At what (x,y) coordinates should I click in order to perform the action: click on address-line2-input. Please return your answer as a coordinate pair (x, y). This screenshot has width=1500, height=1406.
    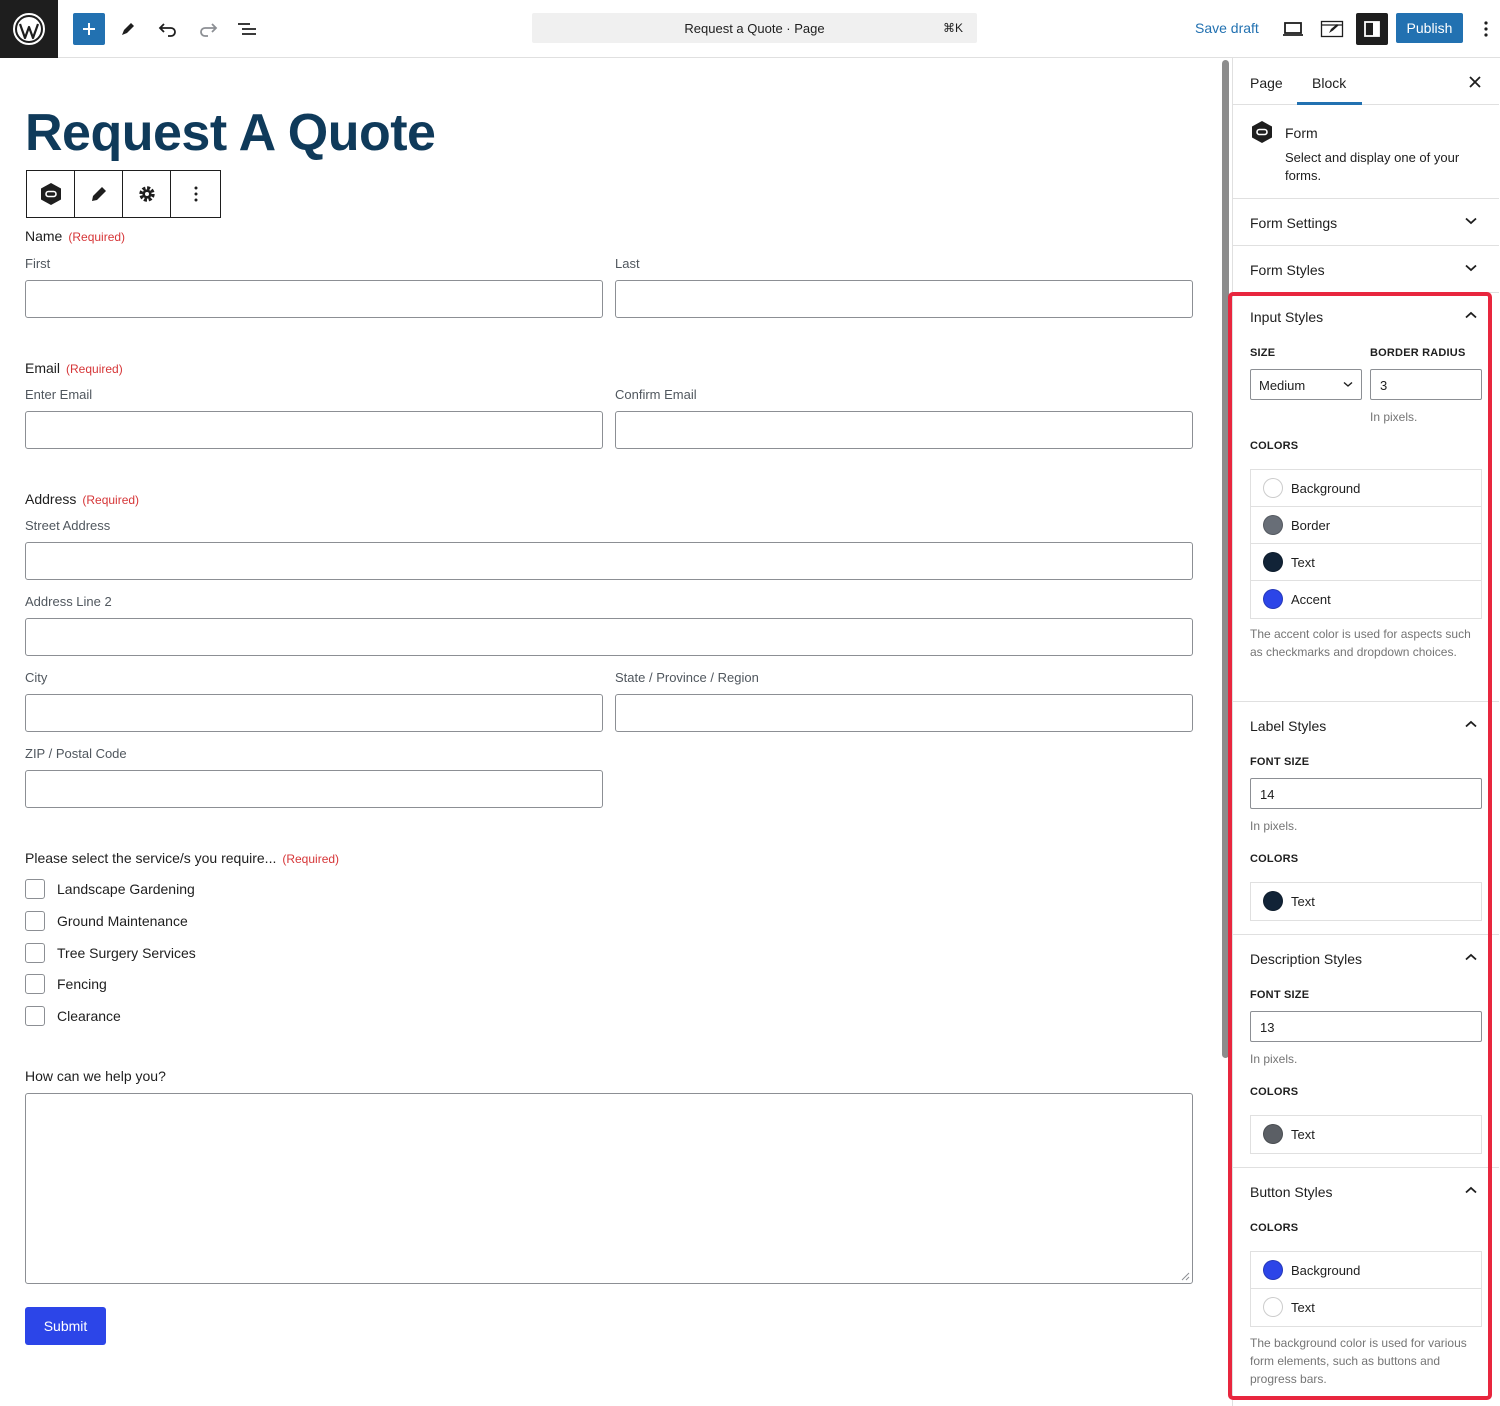
    Looking at the image, I should click on (609, 637).